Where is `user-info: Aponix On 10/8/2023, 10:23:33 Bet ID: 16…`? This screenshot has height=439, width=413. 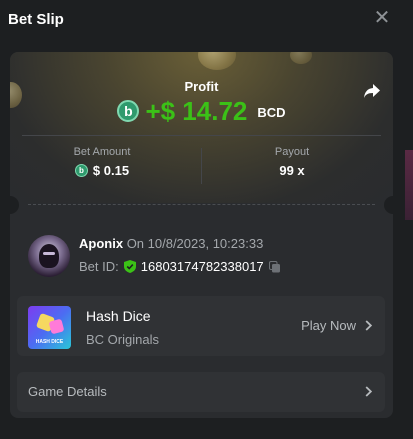
user-info: Aponix On 10/8/2023, 10:23:33 Bet ID: 16… is located at coordinates (198, 256).